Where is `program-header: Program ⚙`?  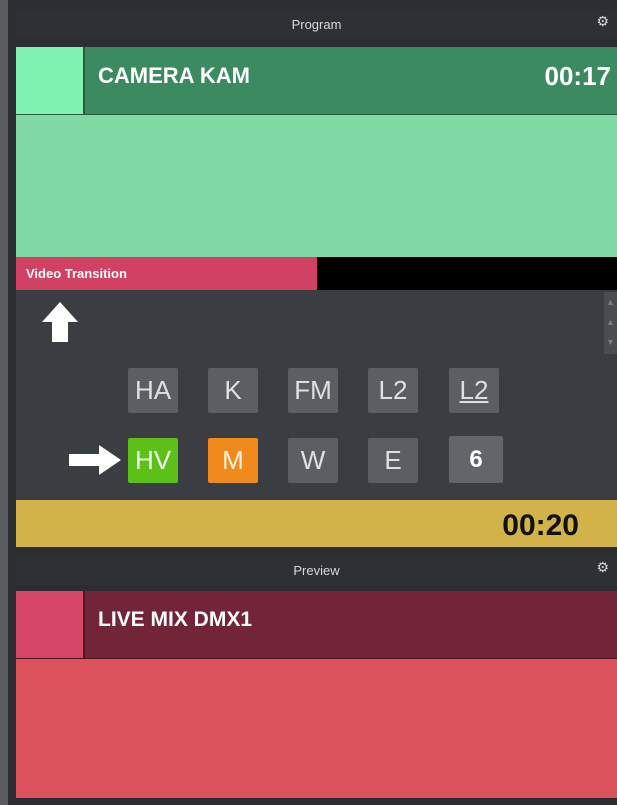
program-header: Program ⚙ is located at coordinates (316, 24).